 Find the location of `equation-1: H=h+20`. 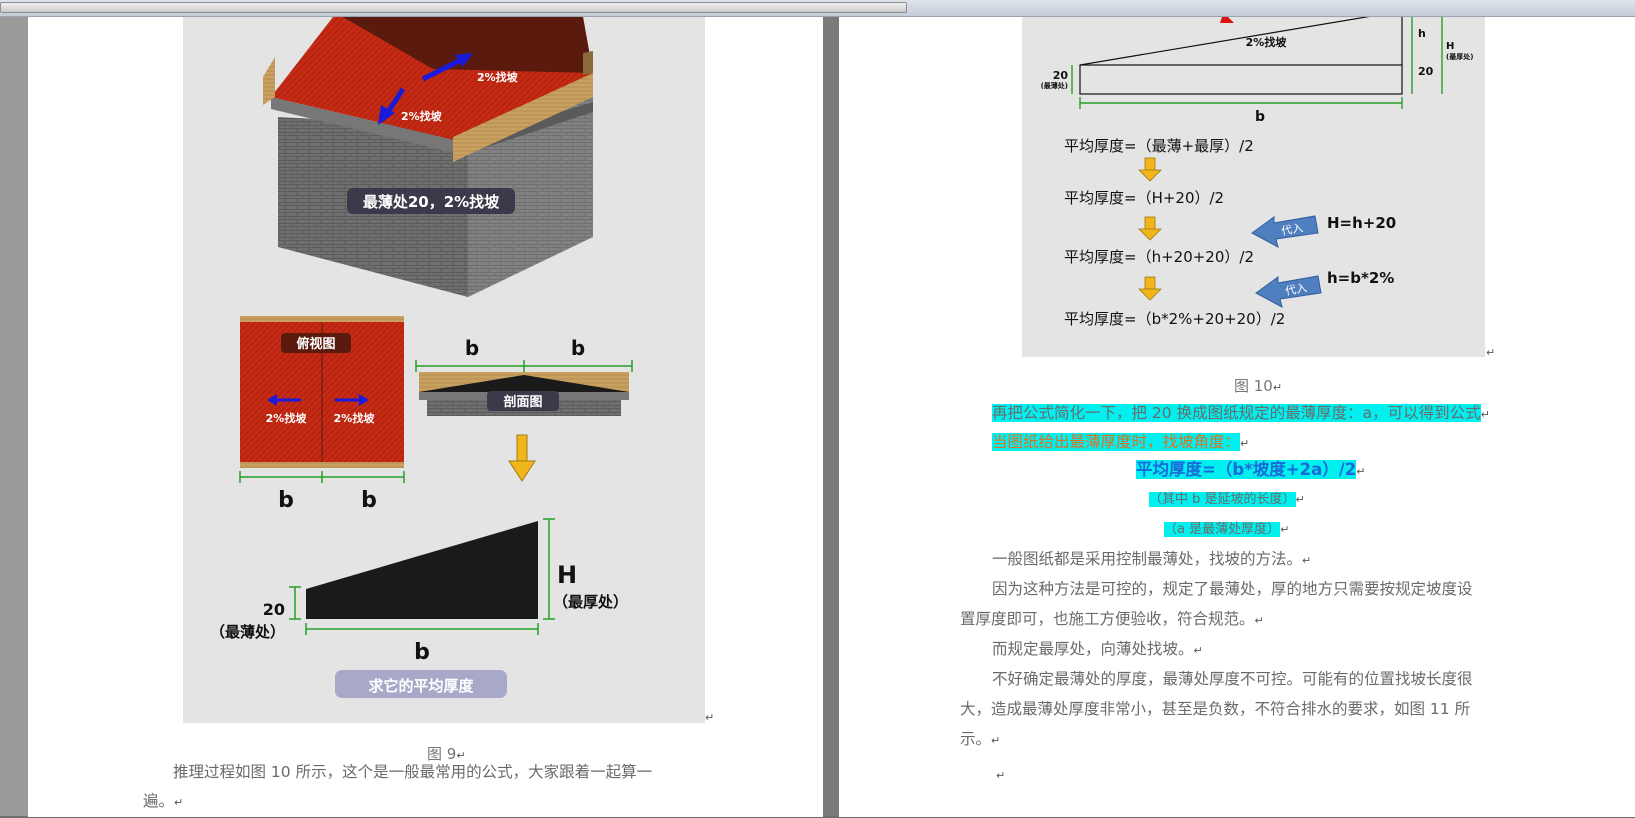

equation-1: H=h+20 is located at coordinates (1361, 223).